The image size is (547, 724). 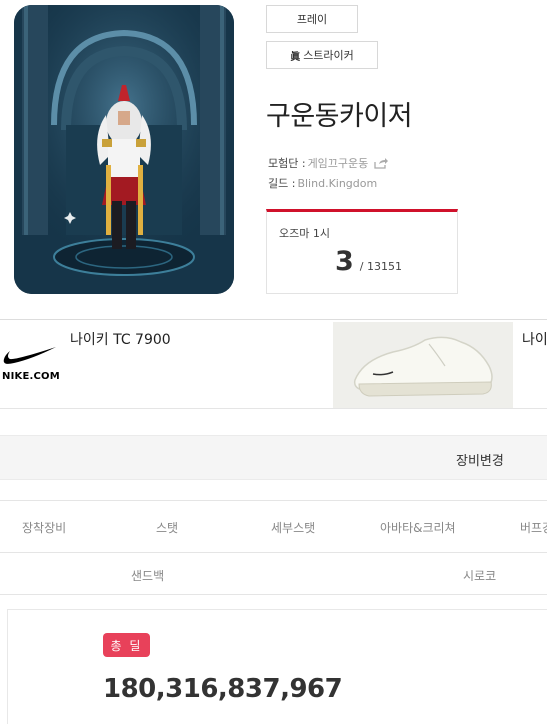 What do you see at coordinates (44, 527) in the screenshot?
I see `tab-equipment: 장착장비` at bounding box center [44, 527].